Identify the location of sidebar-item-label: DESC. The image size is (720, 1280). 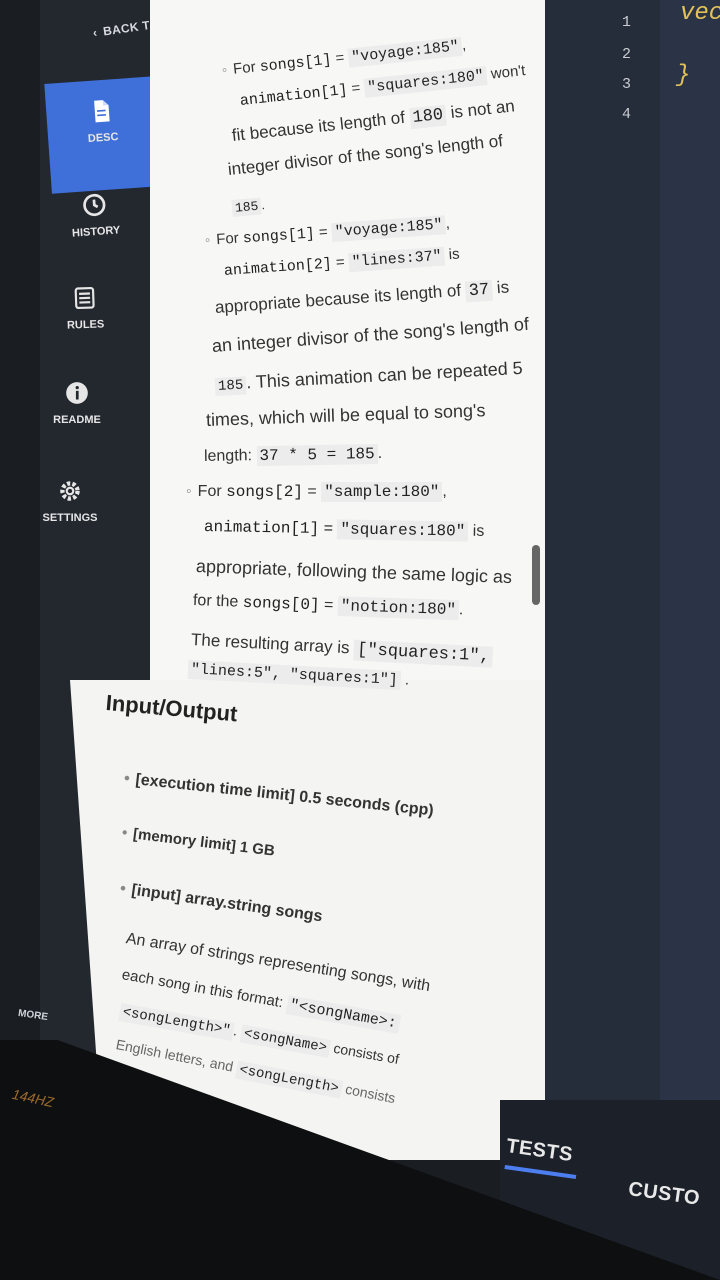
(103, 138).